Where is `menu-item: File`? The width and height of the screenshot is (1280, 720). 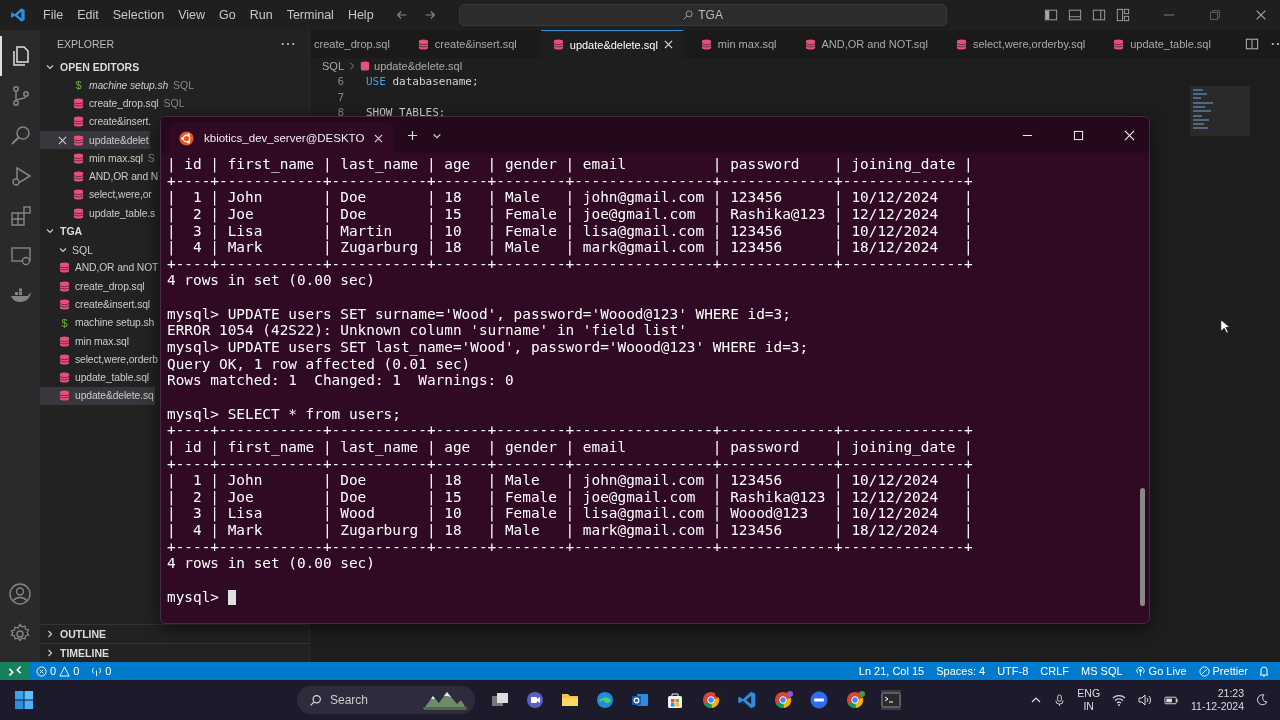 menu-item: File is located at coordinates (53, 15).